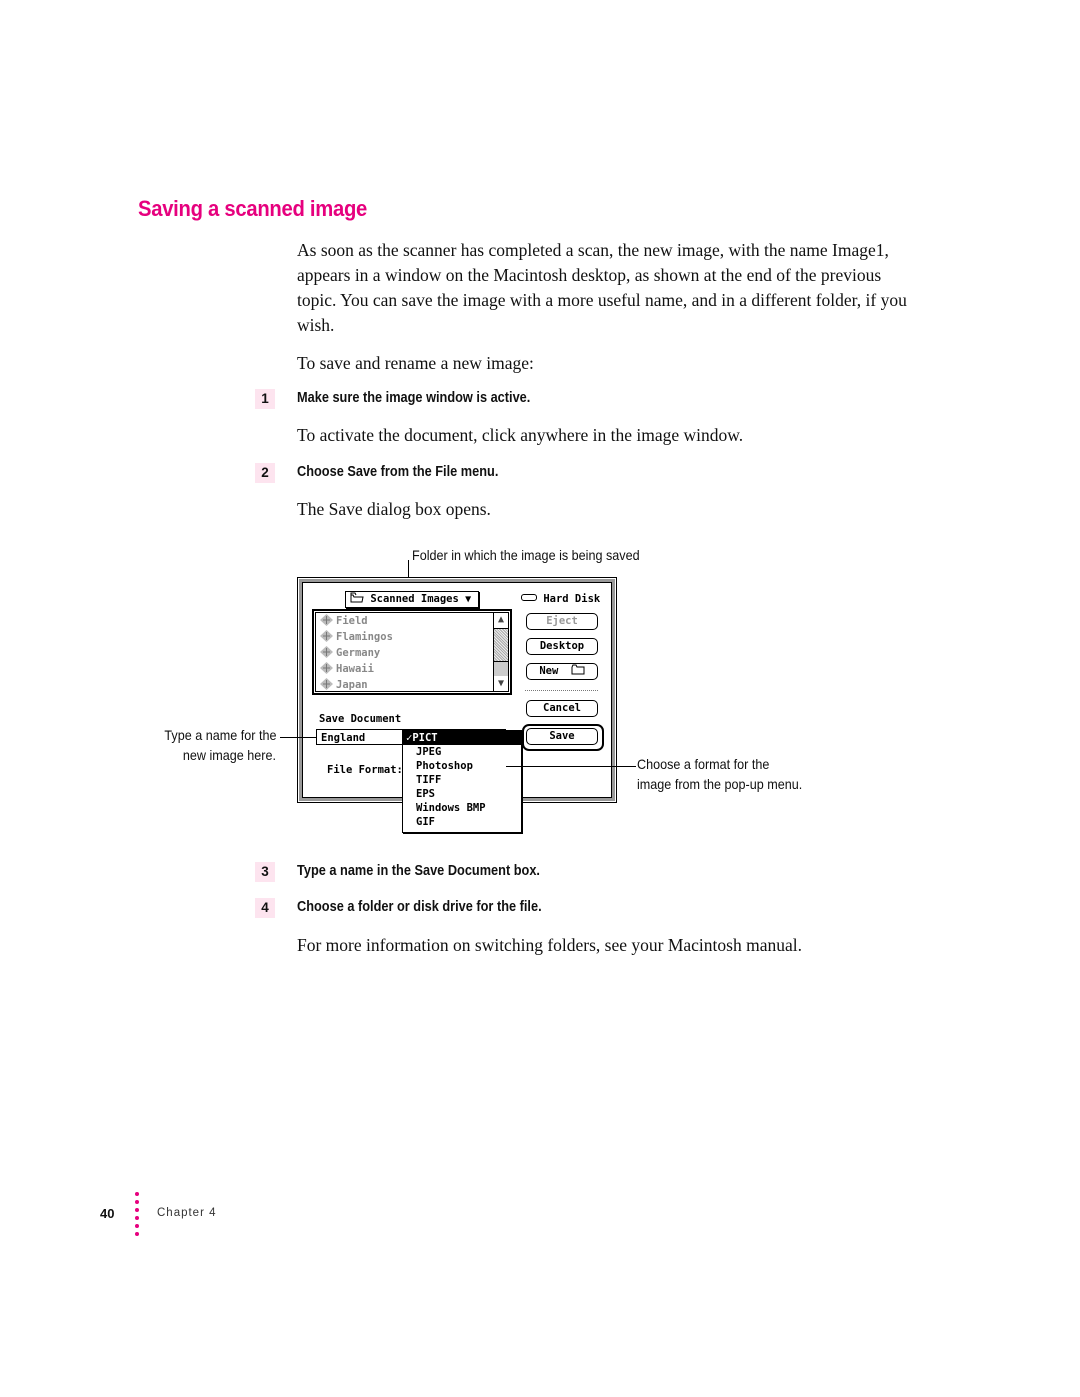 This screenshot has width=1080, height=1397. I want to click on step-number-badge: 1, so click(265, 399).